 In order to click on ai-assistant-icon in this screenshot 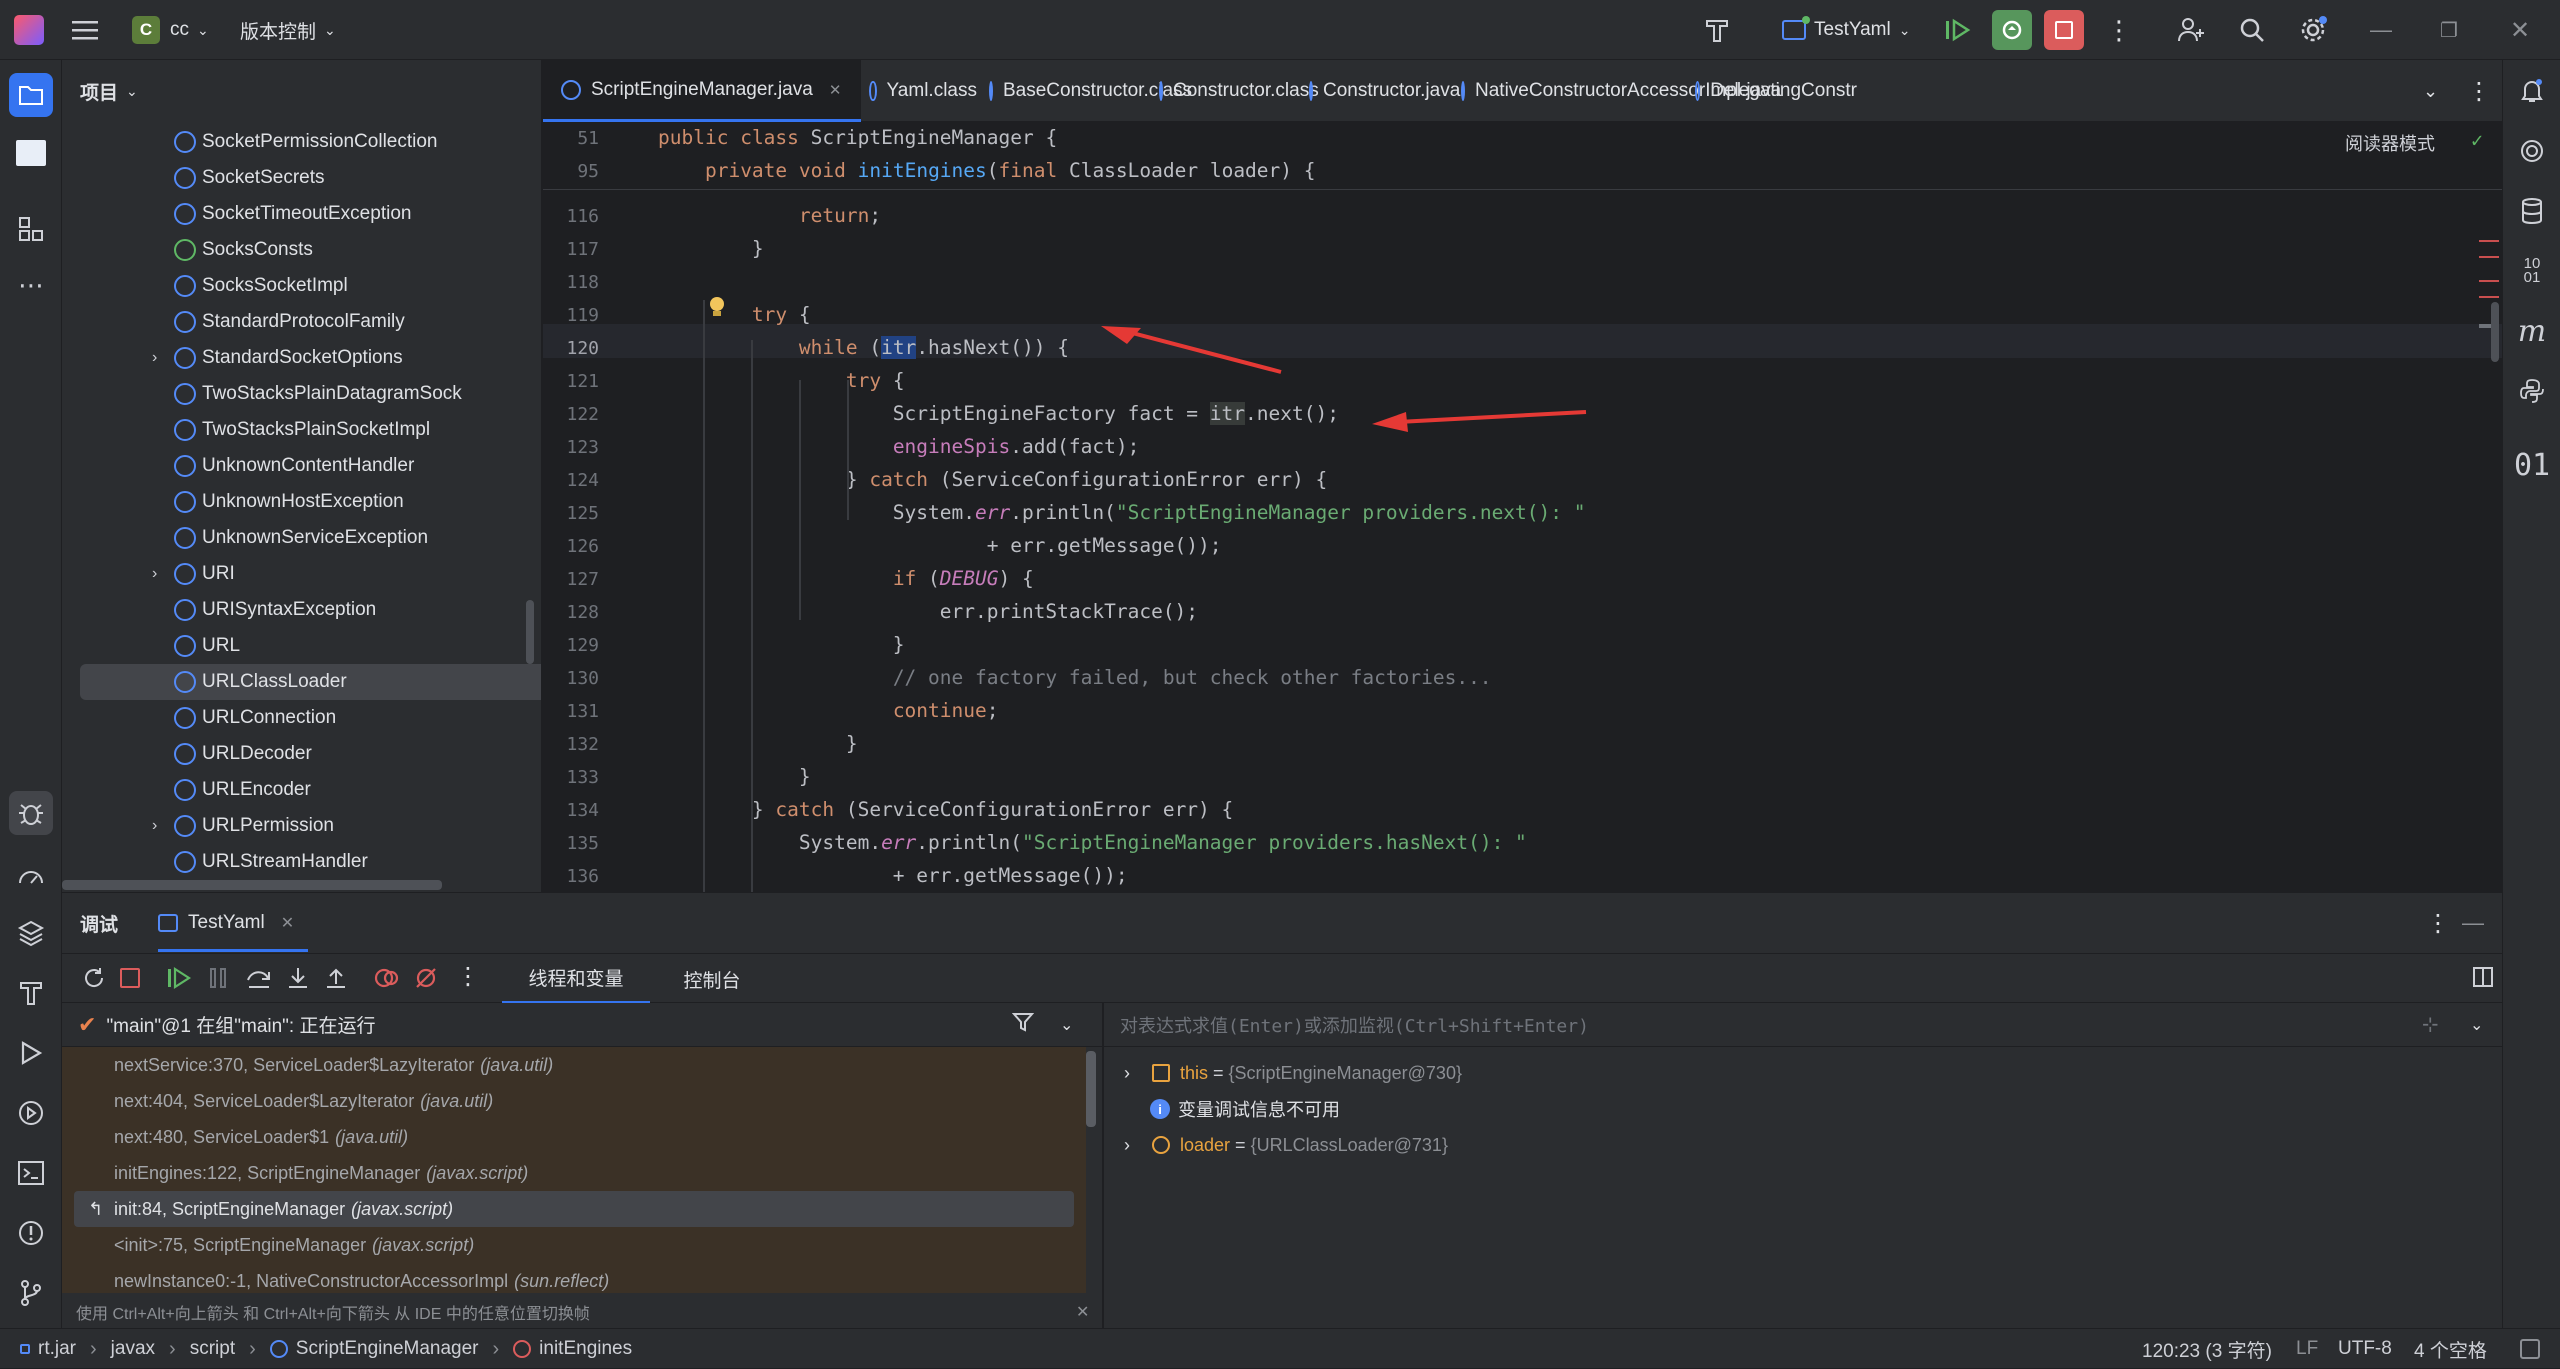, I will do `click(2531, 151)`.